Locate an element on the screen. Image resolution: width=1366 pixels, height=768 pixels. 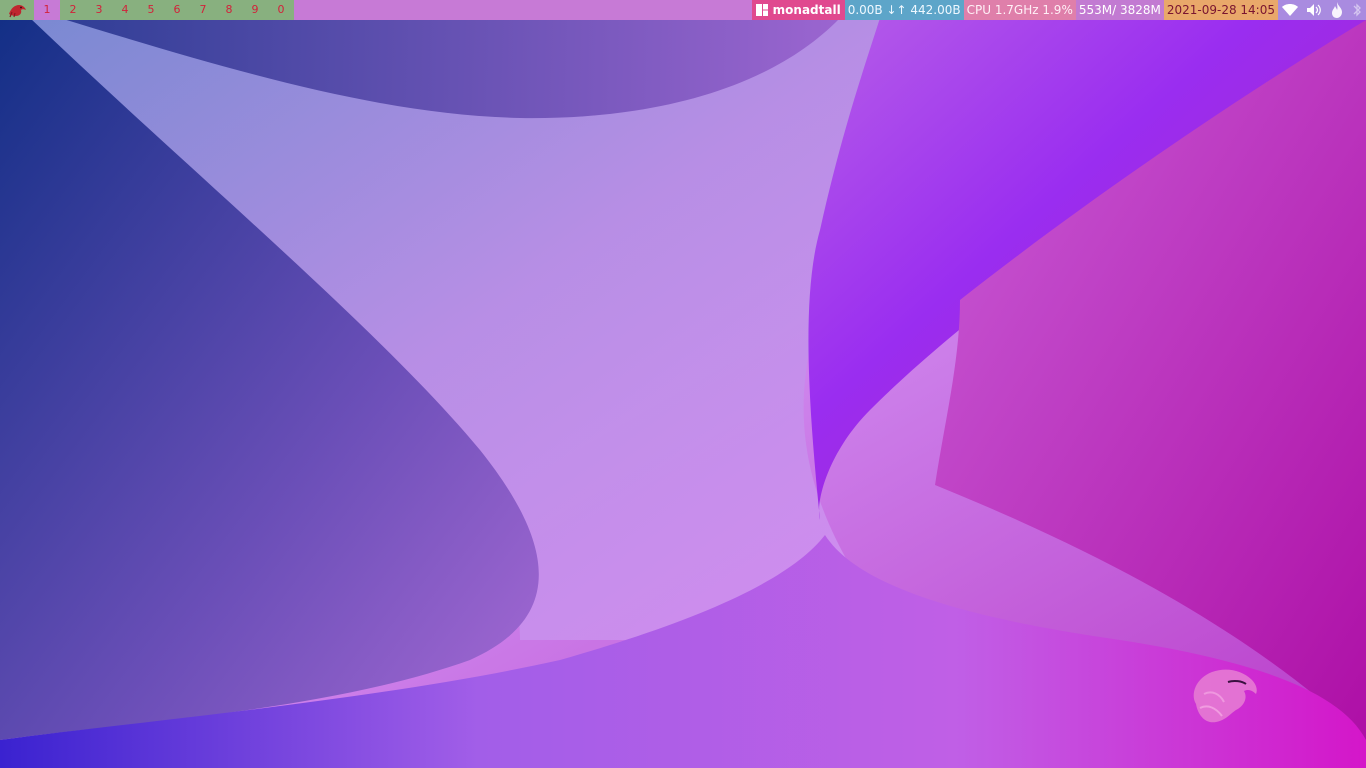
group-3: 3 is located at coordinates (99, 10).